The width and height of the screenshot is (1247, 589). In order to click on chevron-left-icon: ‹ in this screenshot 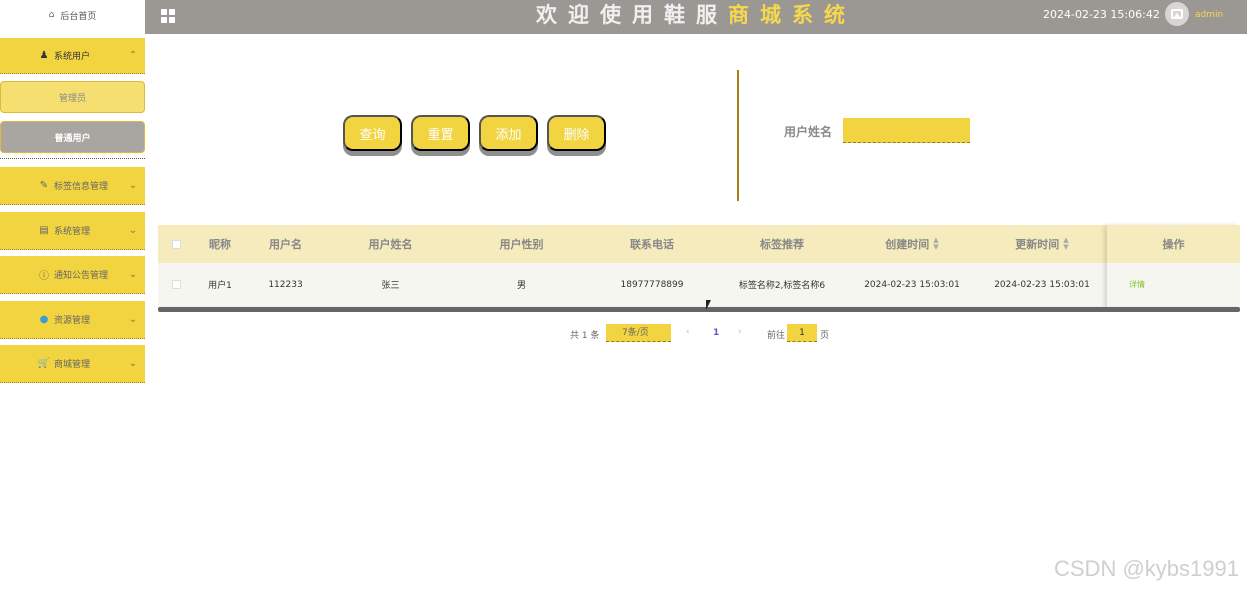, I will do `click(688, 332)`.